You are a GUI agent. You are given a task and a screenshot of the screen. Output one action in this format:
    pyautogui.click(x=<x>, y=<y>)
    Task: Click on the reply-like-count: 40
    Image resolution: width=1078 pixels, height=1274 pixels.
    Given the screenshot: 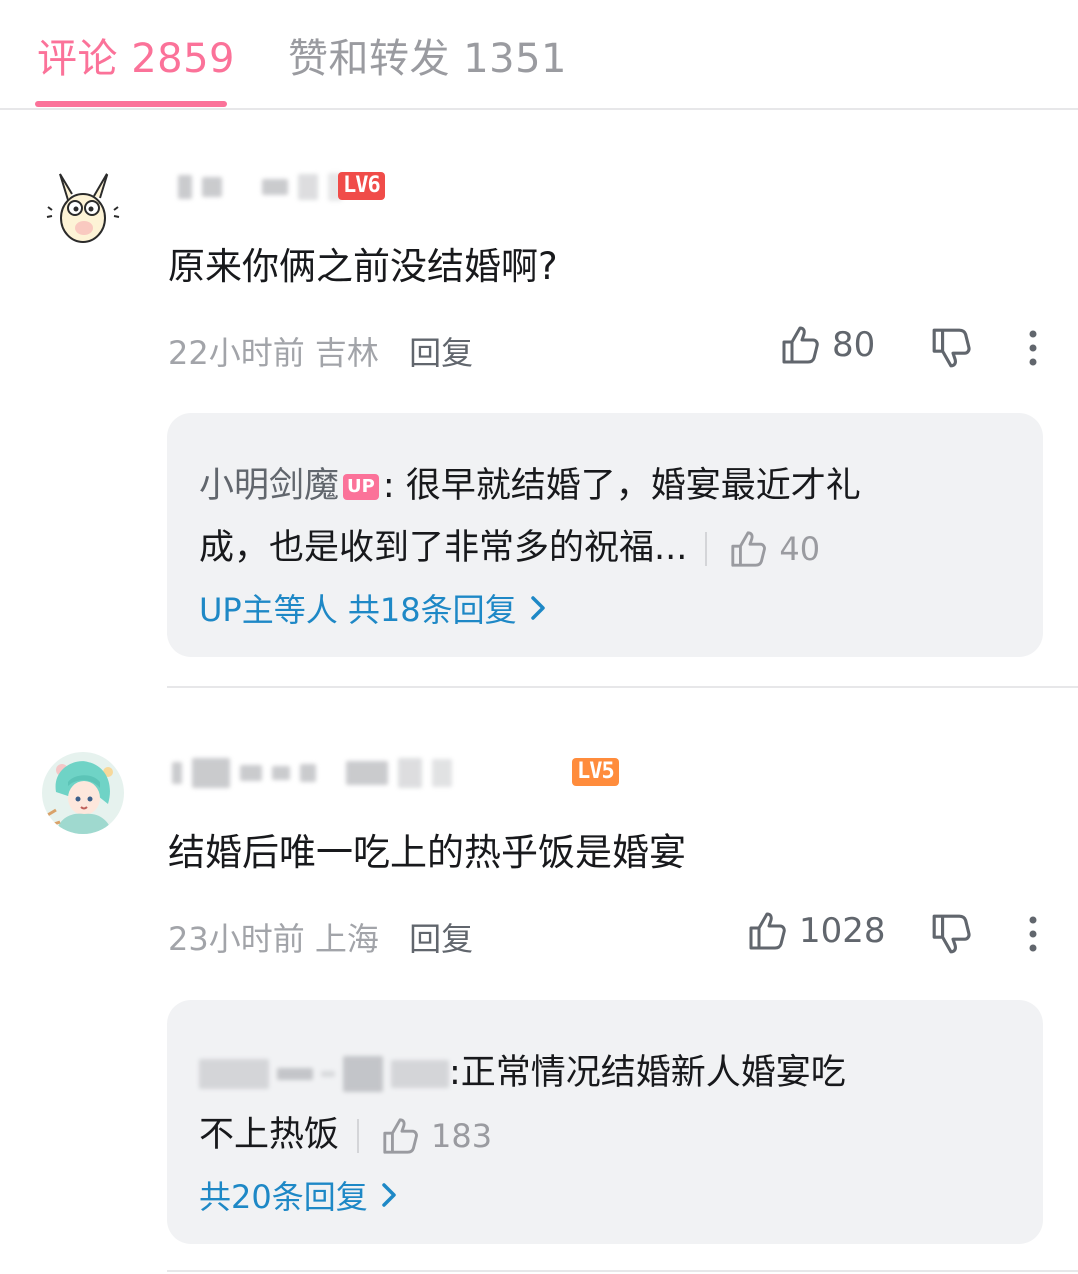 What is the action you would take?
    pyautogui.click(x=800, y=549)
    